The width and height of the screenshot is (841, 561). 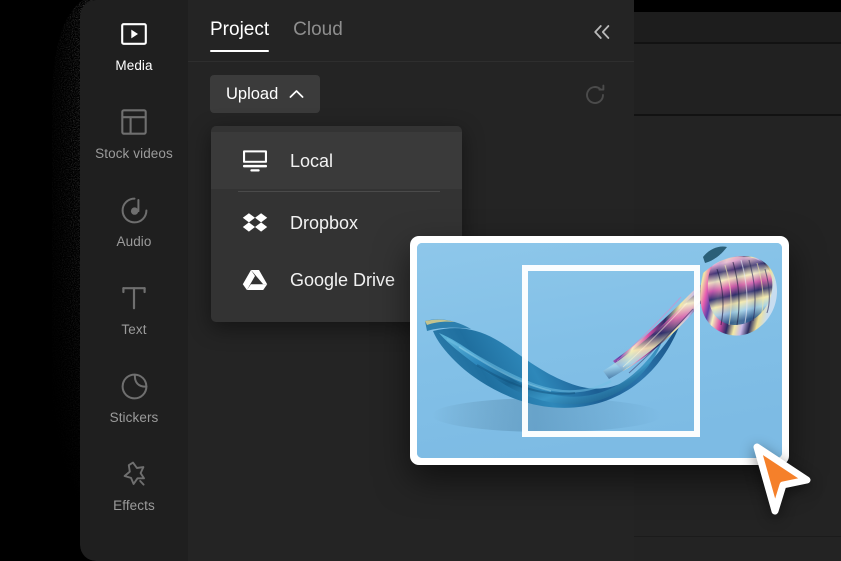 What do you see at coordinates (240, 34) in the screenshot?
I see `tab-project: Project` at bounding box center [240, 34].